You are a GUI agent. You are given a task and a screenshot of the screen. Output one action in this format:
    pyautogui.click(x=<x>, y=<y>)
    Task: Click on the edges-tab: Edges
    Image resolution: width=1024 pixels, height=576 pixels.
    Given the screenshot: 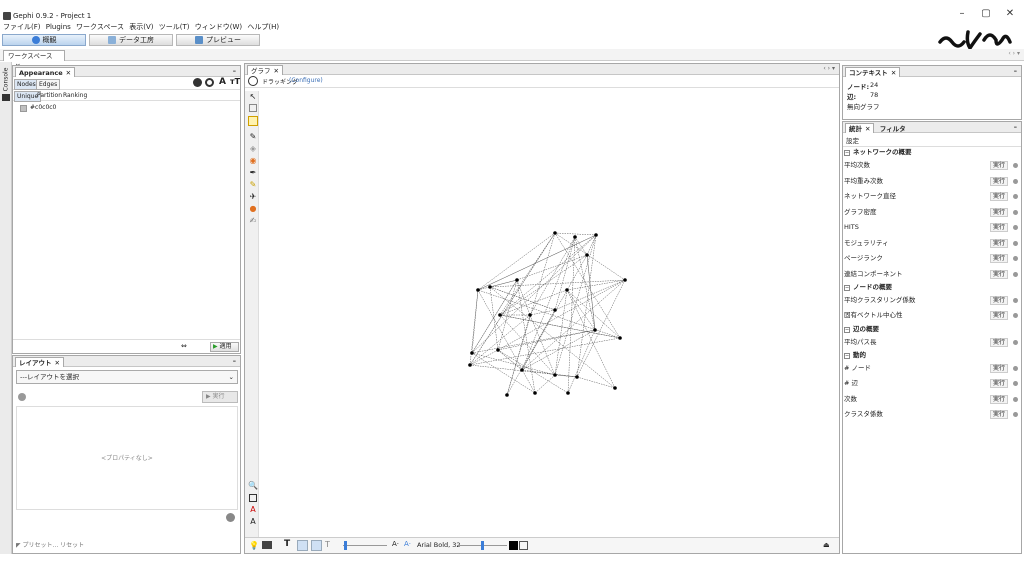 What is the action you would take?
    pyautogui.click(x=48, y=84)
    